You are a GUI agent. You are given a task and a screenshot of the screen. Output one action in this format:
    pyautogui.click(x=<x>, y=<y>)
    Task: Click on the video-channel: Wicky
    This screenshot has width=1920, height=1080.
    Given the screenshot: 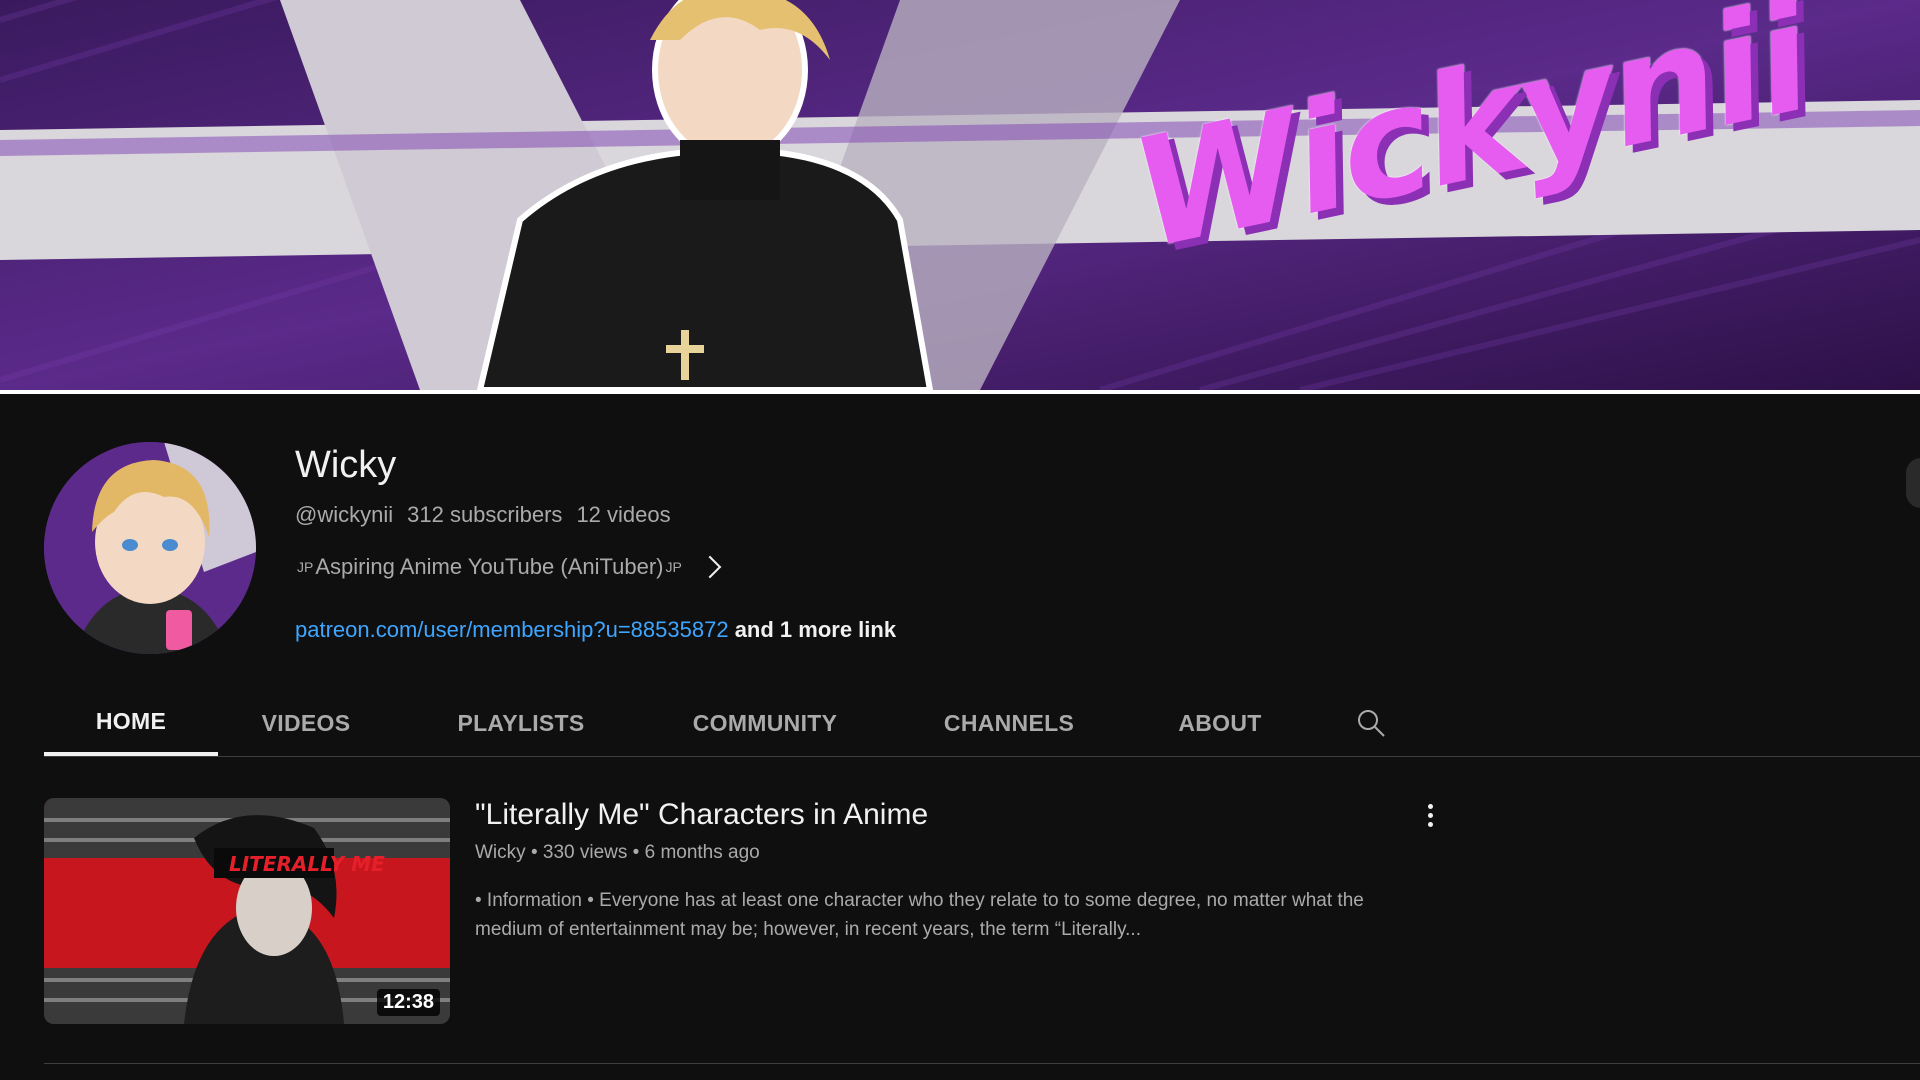 What is the action you would take?
    pyautogui.click(x=500, y=852)
    